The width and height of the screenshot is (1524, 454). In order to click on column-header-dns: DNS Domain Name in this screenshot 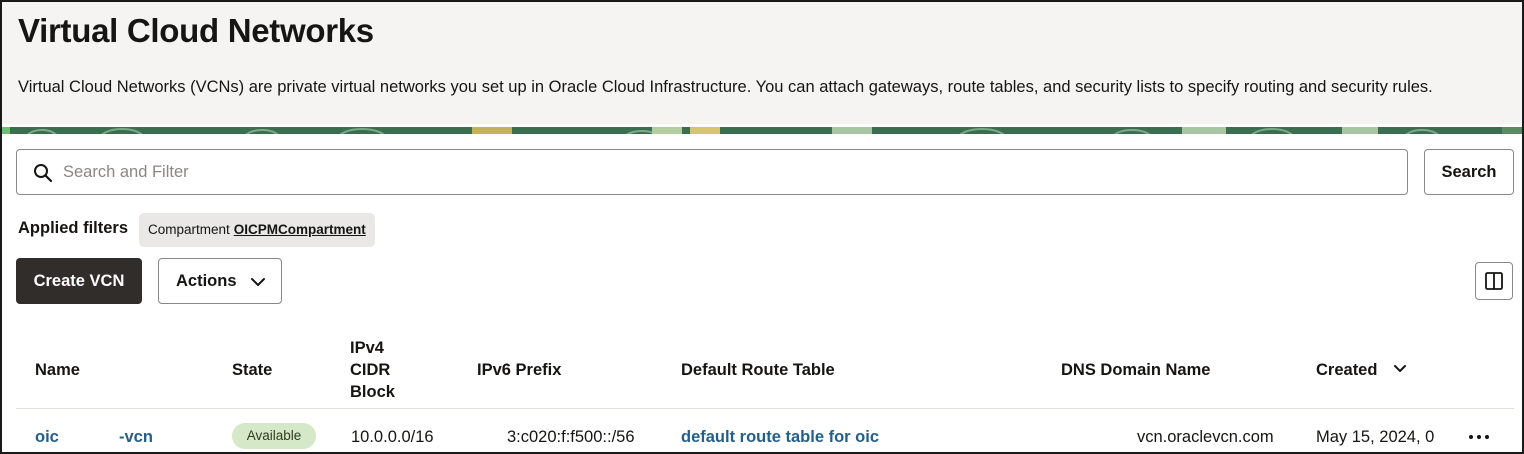, I will do `click(1135, 370)`.